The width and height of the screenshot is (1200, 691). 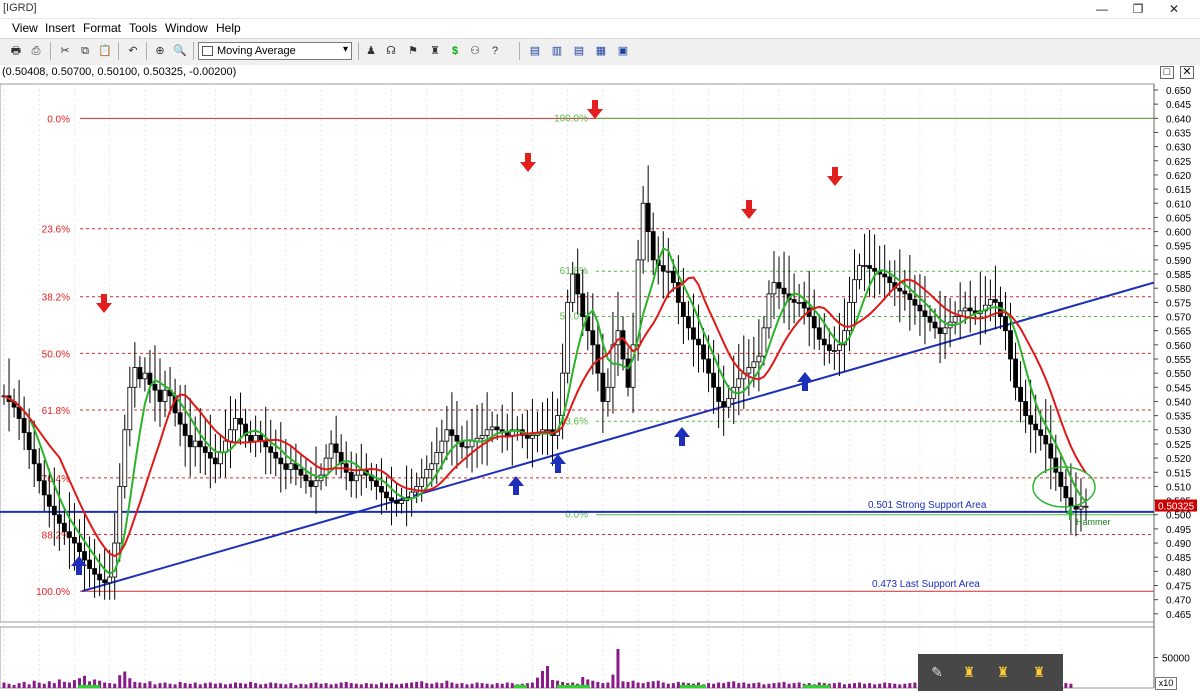 I want to click on zoom-factor-badge: x10, so click(x=1166, y=683).